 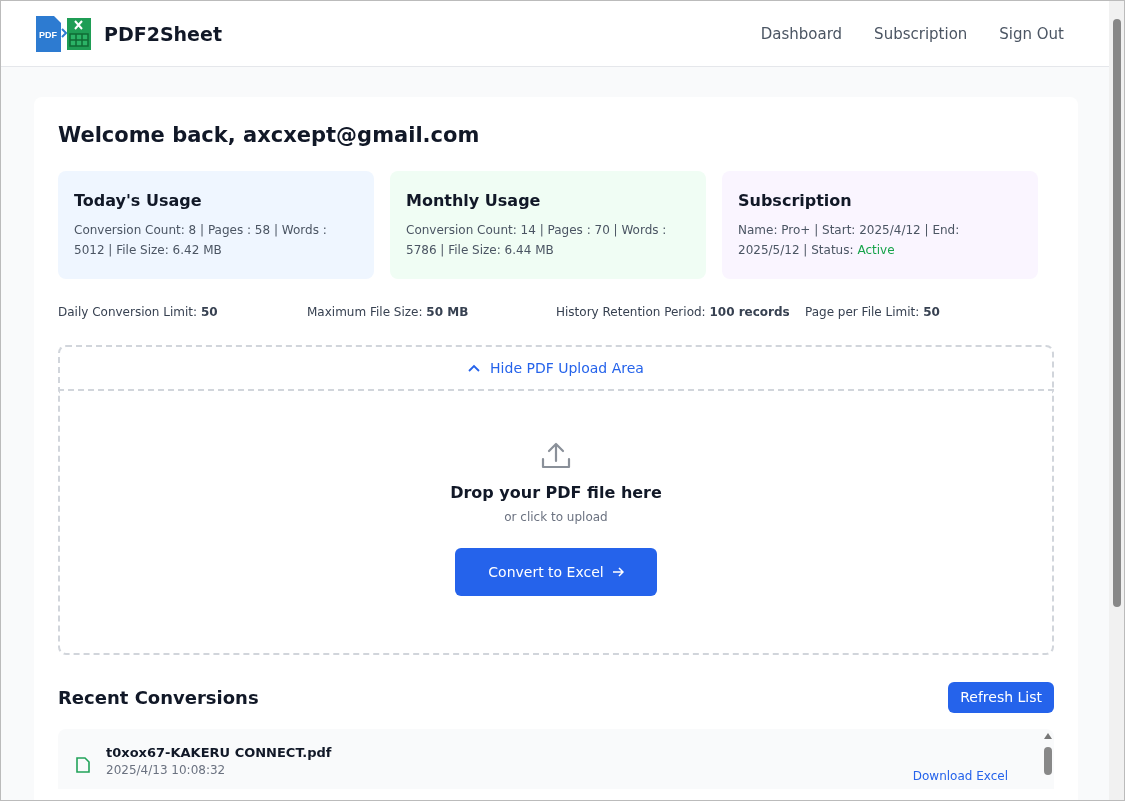 I want to click on chevron-icon, so click(x=474, y=368).